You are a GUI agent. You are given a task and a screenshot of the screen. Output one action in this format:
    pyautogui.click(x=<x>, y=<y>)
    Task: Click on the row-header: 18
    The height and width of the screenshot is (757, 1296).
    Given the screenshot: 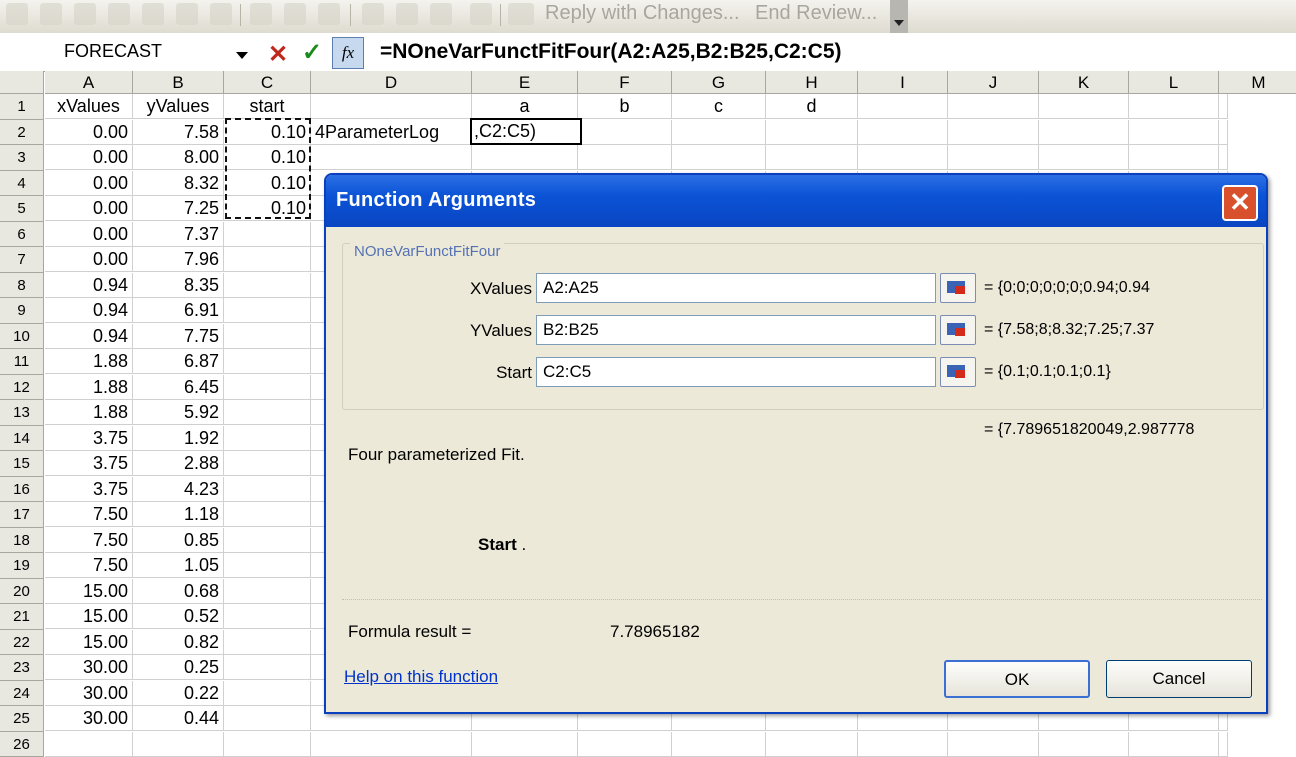 What is the action you would take?
    pyautogui.click(x=22, y=541)
    